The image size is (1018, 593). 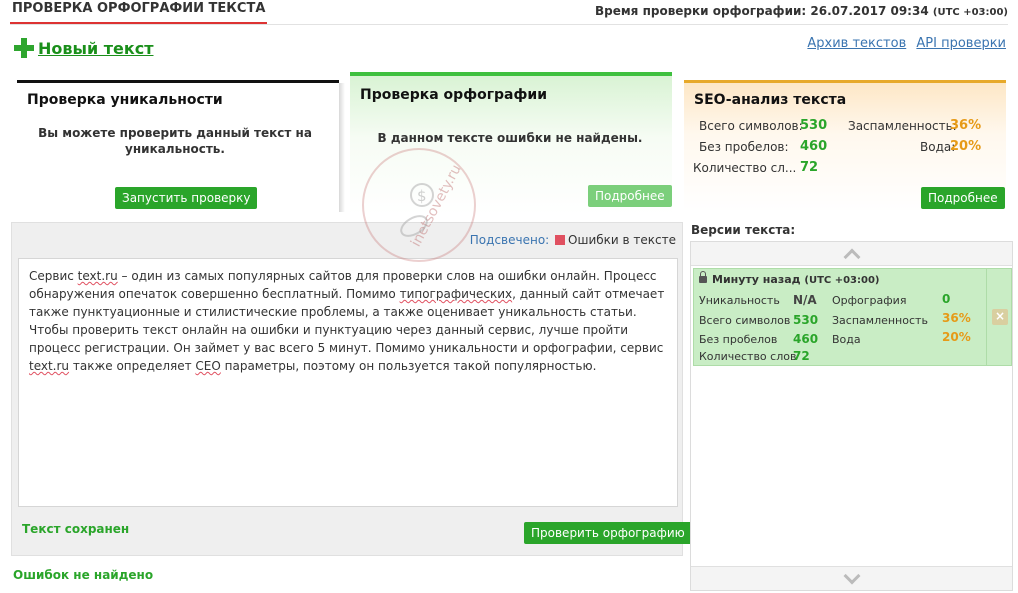 What do you see at coordinates (53, 276) in the screenshot?
I see `text-segment: Сервис` at bounding box center [53, 276].